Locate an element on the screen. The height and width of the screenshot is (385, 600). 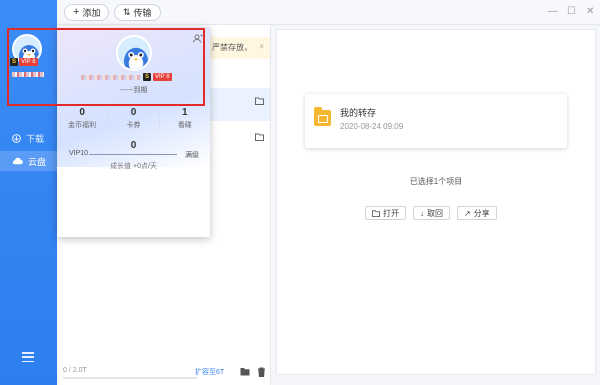
minimize-icon: — is located at coordinates (553, 11).